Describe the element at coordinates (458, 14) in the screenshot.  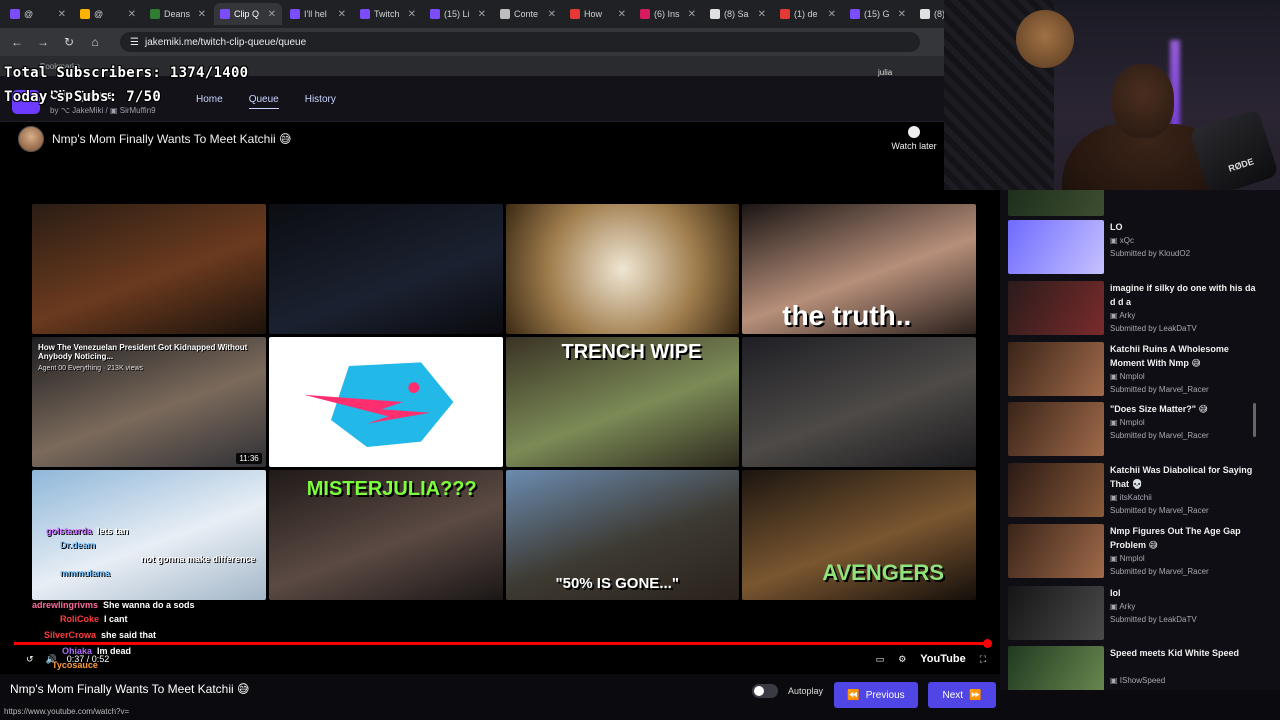
I see `browser-tab: (15) Li ✕` at that location.